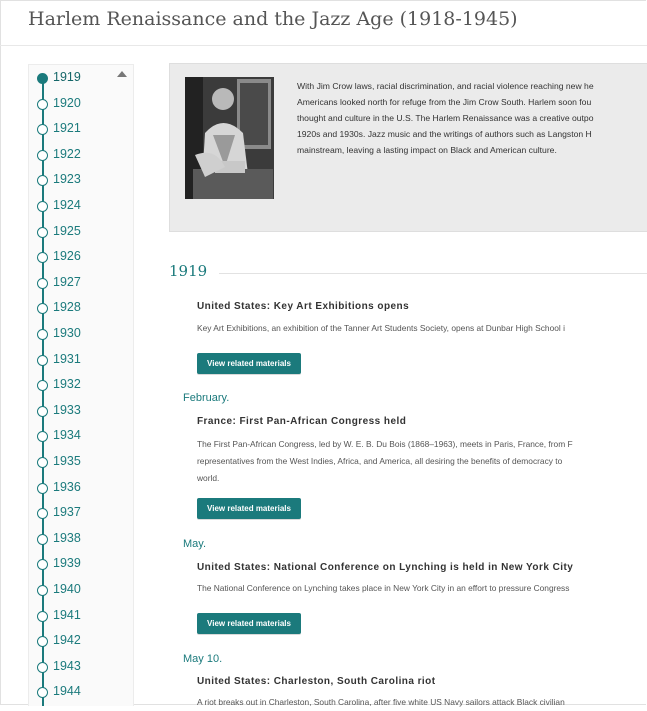 This screenshot has height=711, width=647. I want to click on sidebar-year-1928: 1928, so click(74, 309).